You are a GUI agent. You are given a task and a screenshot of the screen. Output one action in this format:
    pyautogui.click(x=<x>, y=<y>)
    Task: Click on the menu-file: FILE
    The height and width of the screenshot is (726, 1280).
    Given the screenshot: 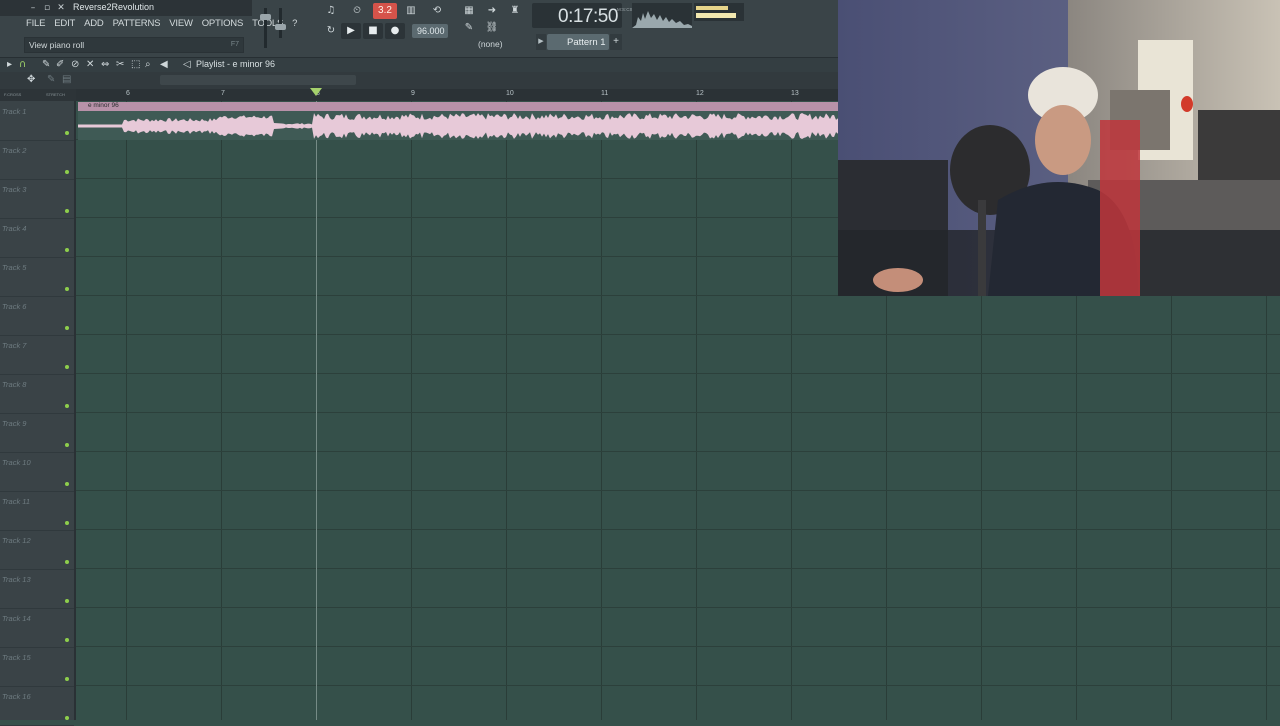 What is the action you would take?
    pyautogui.click(x=35, y=25)
    